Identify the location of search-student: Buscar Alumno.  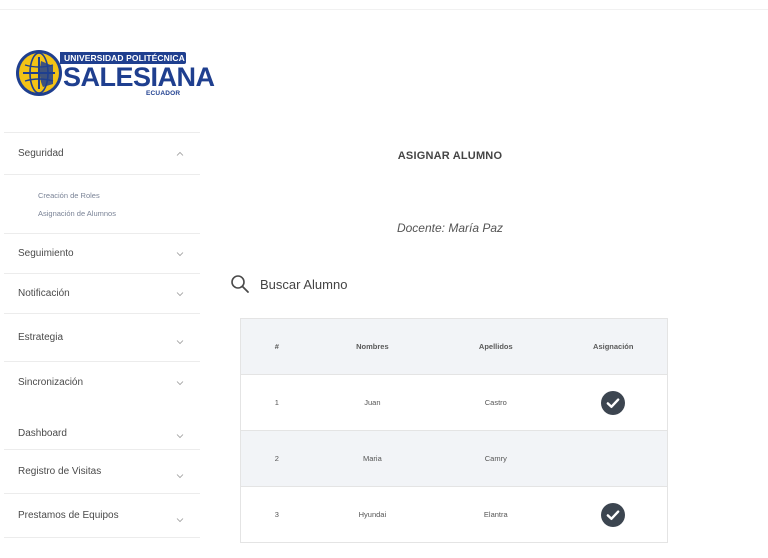
(288, 284).